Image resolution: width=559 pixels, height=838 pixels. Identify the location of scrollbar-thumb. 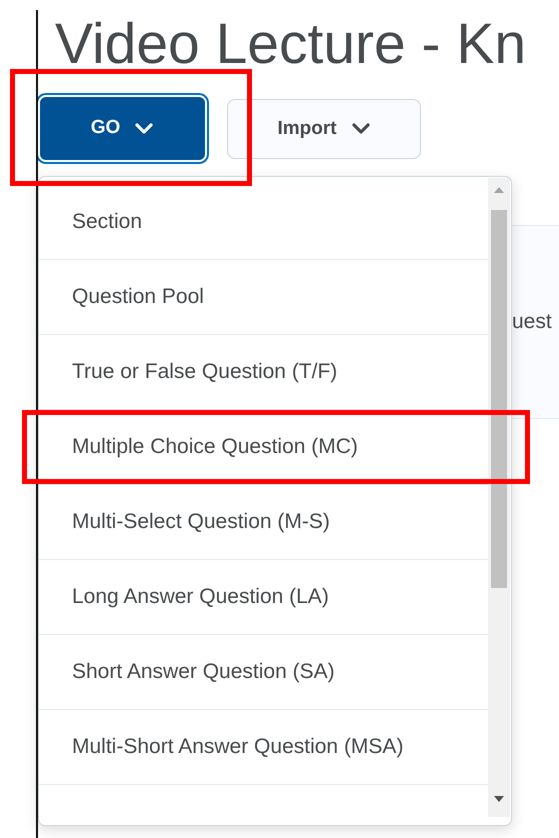
(499, 399).